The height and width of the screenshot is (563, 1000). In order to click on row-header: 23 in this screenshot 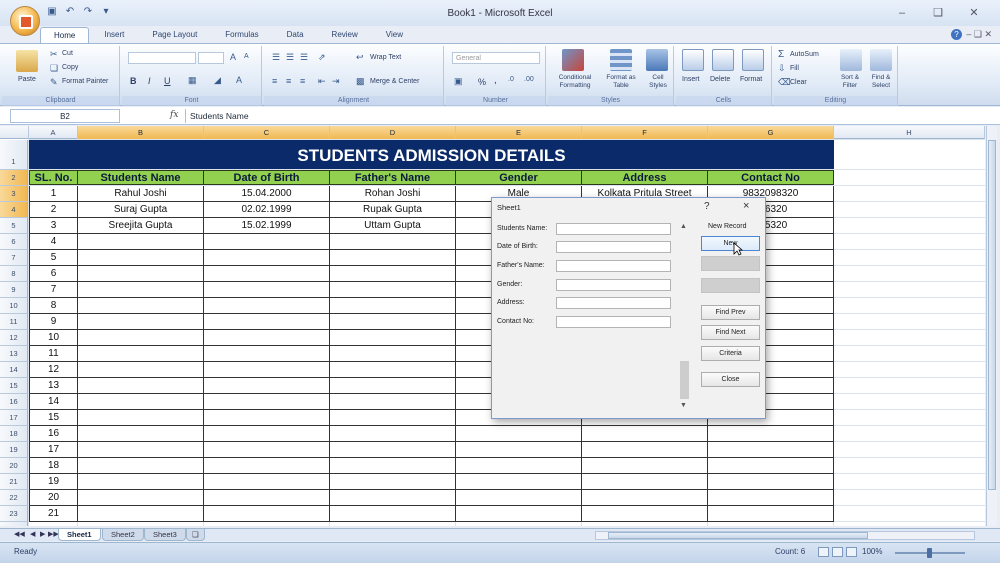, I will do `click(14, 514)`.